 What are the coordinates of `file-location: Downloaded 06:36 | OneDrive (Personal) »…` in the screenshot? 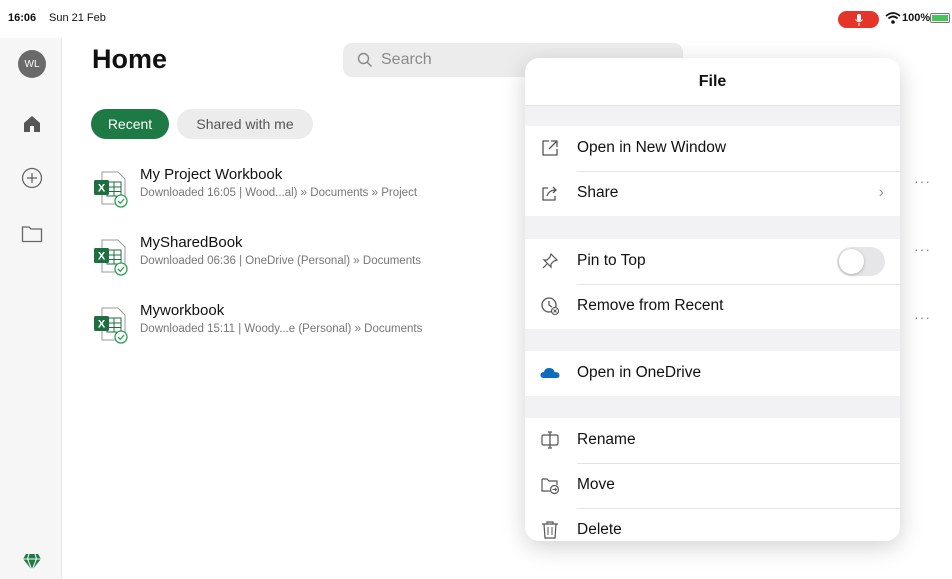 It's located at (281, 261).